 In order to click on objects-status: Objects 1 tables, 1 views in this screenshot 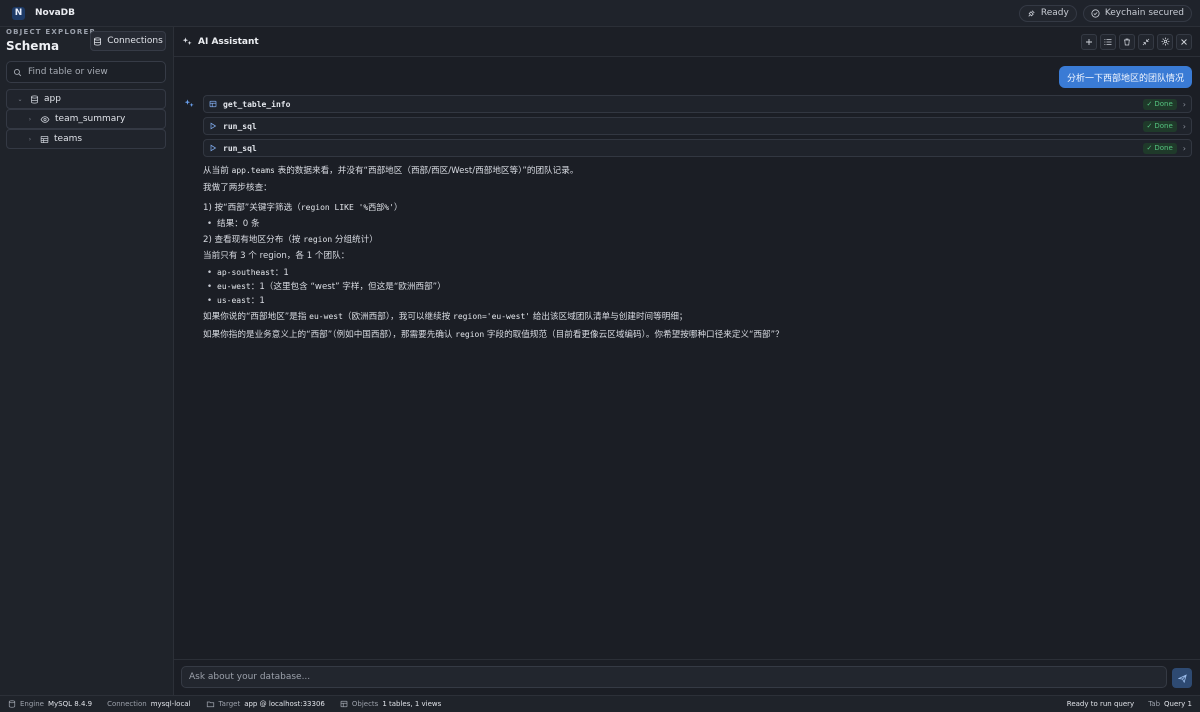, I will do `click(390, 704)`.